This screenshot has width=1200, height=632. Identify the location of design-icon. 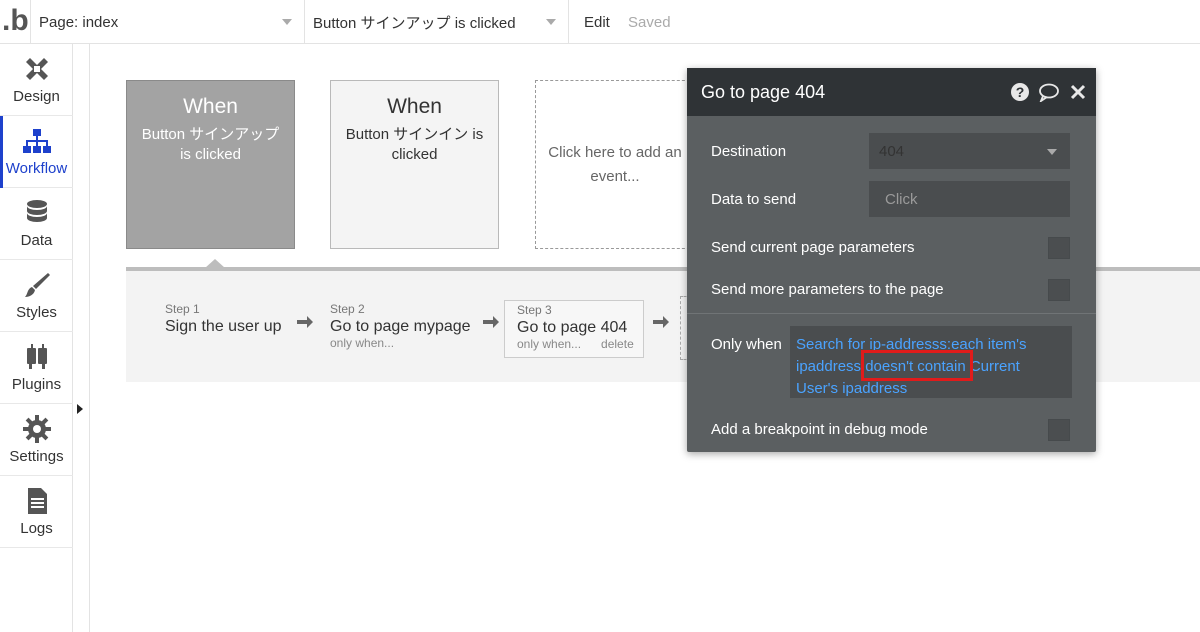
(36, 69).